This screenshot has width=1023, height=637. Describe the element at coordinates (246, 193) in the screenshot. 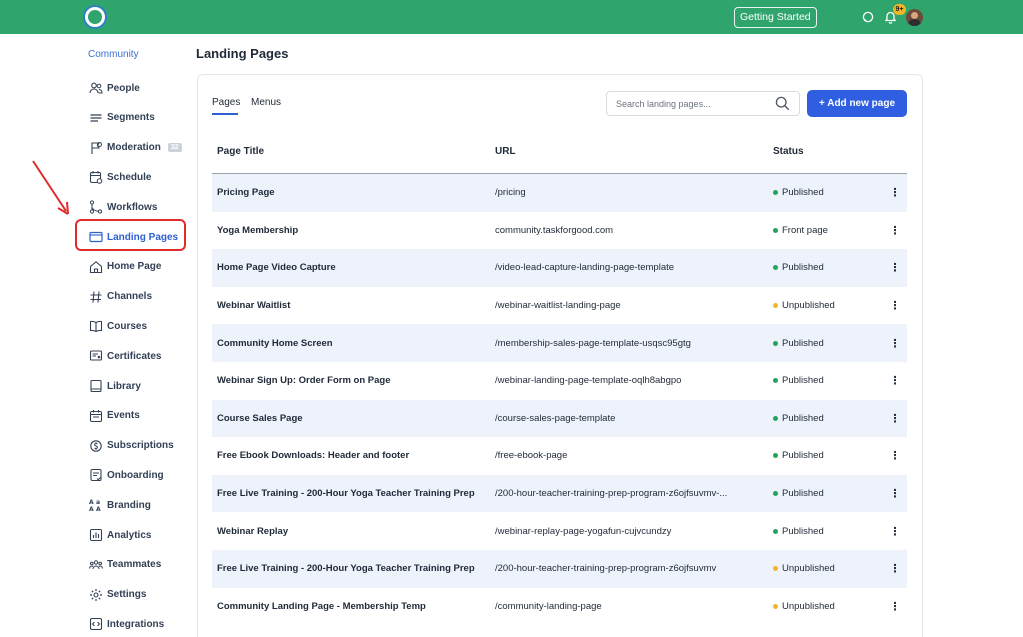

I see `page-title-cell: Pricing Page` at that location.